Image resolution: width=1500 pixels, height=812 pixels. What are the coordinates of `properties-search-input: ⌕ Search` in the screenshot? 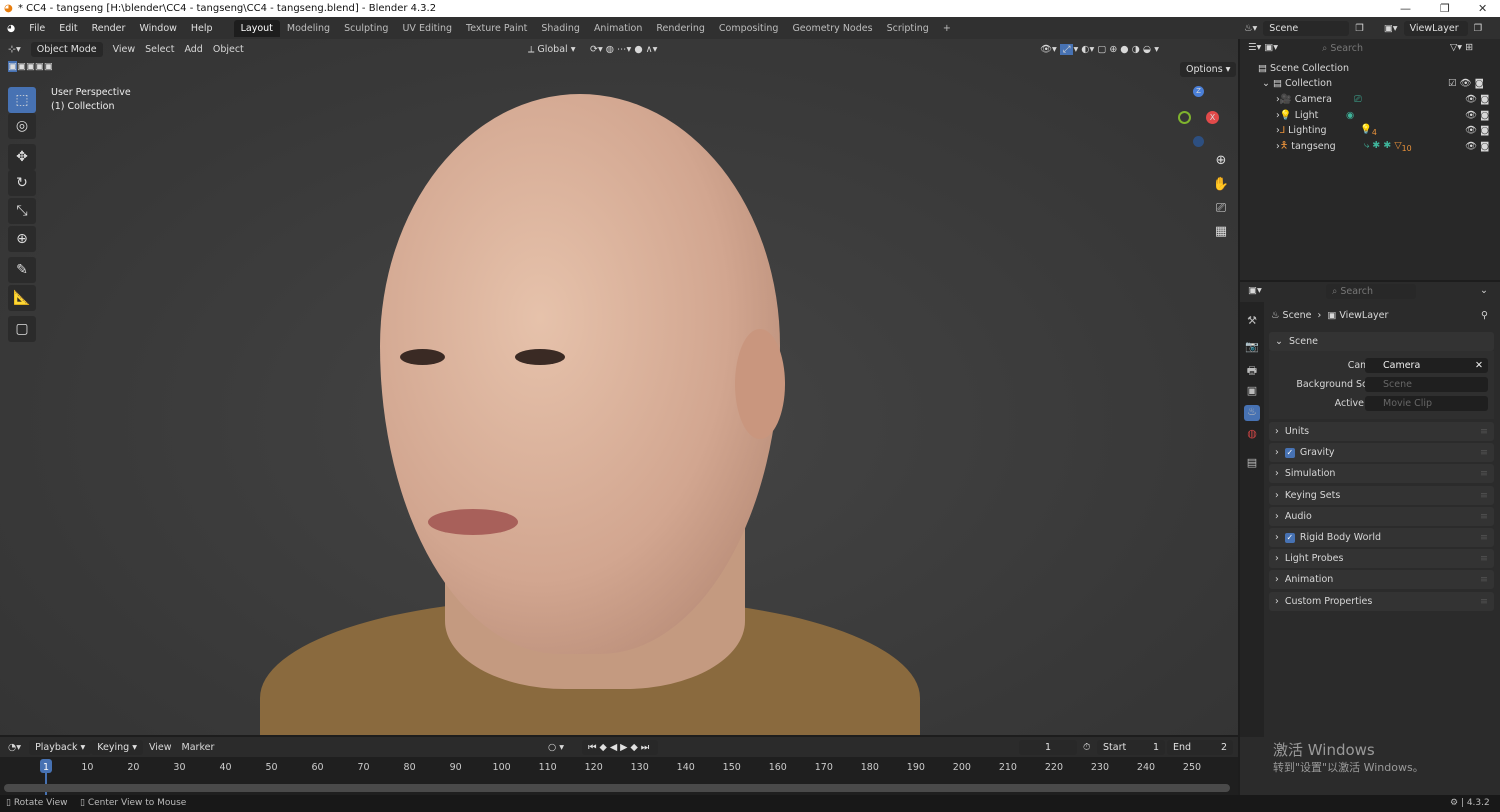 It's located at (1371, 291).